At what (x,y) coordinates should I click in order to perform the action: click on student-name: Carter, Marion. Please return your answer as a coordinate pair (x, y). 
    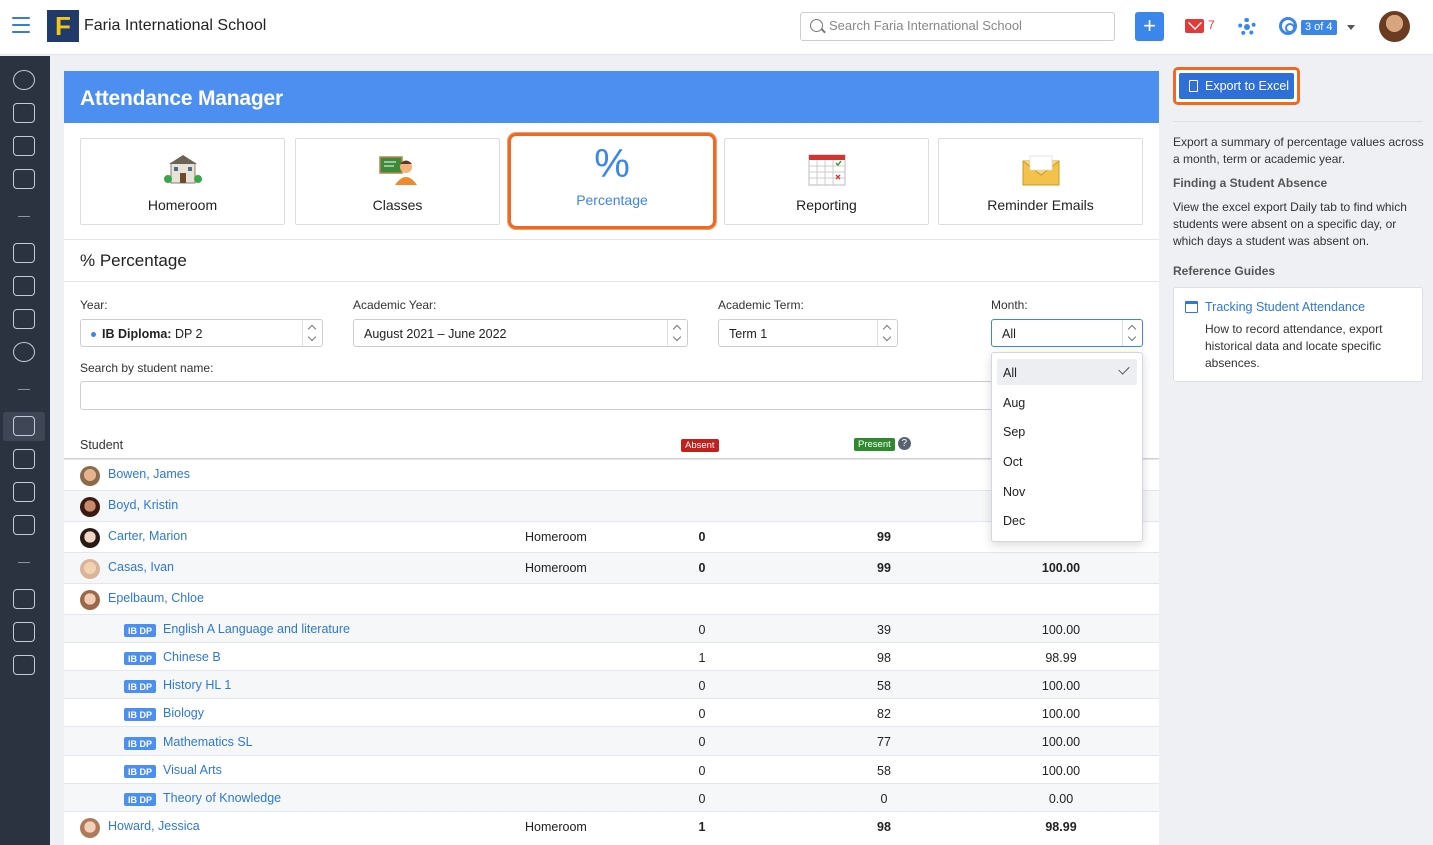
    Looking at the image, I should click on (147, 536).